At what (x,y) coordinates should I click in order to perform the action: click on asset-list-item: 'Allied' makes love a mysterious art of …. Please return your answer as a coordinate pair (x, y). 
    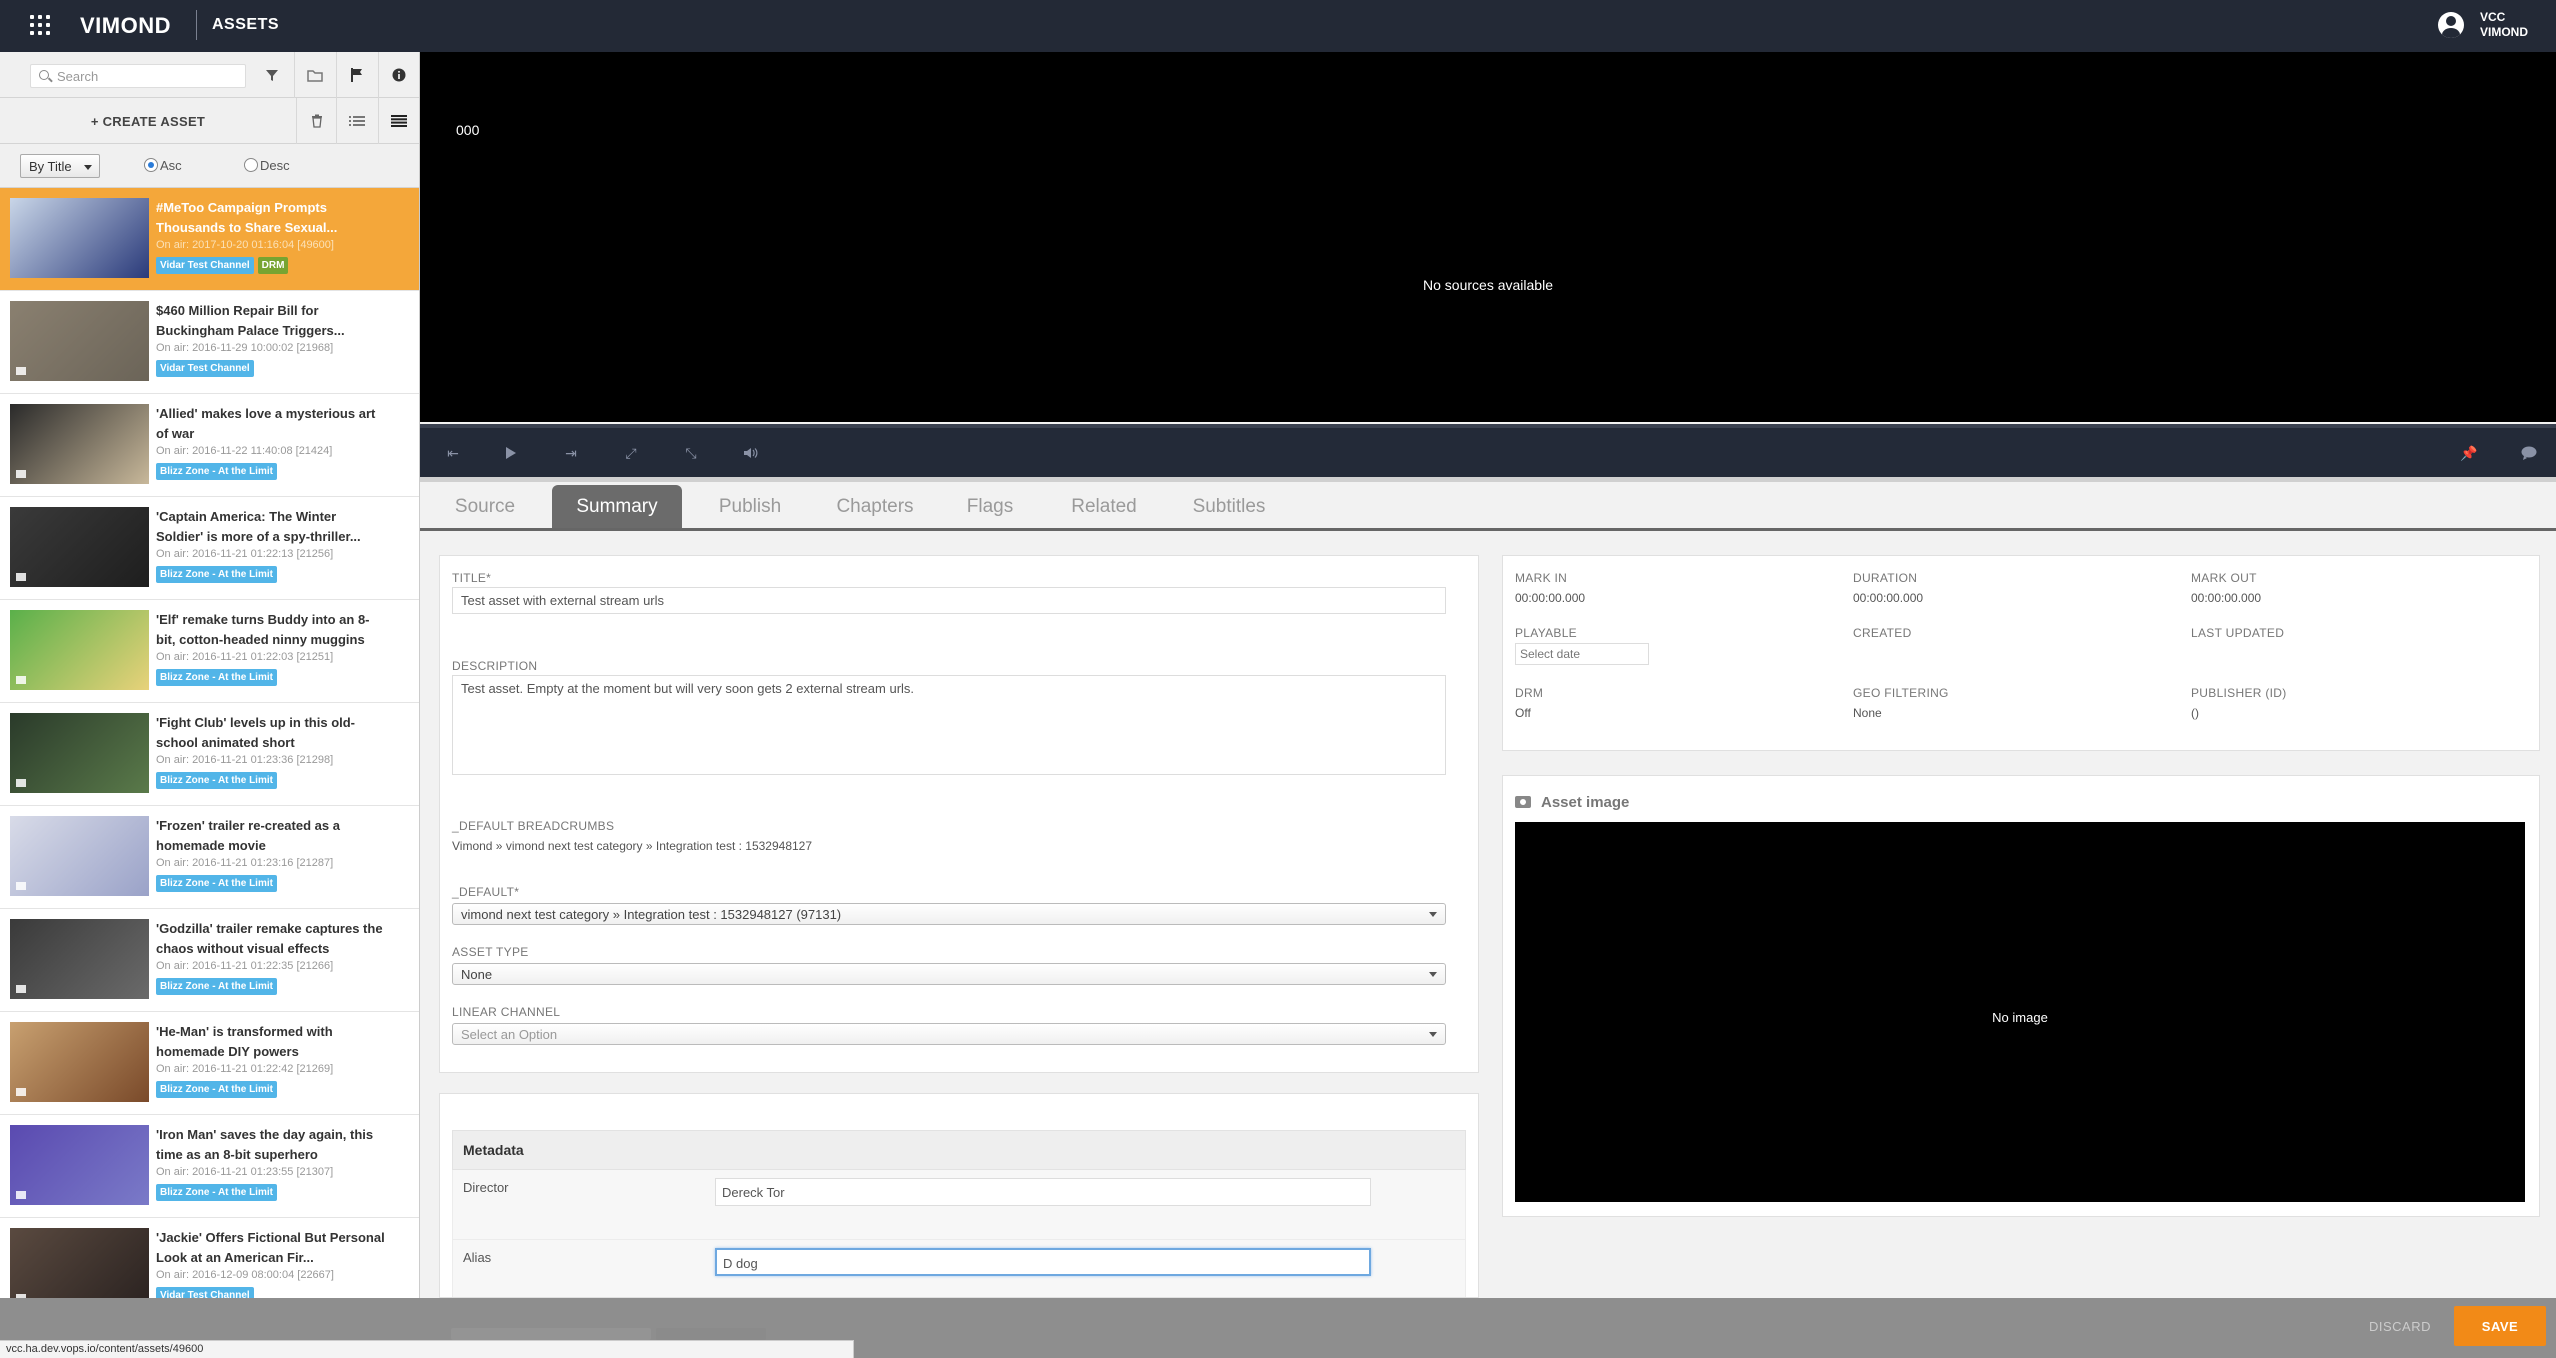
    Looking at the image, I should click on (209, 445).